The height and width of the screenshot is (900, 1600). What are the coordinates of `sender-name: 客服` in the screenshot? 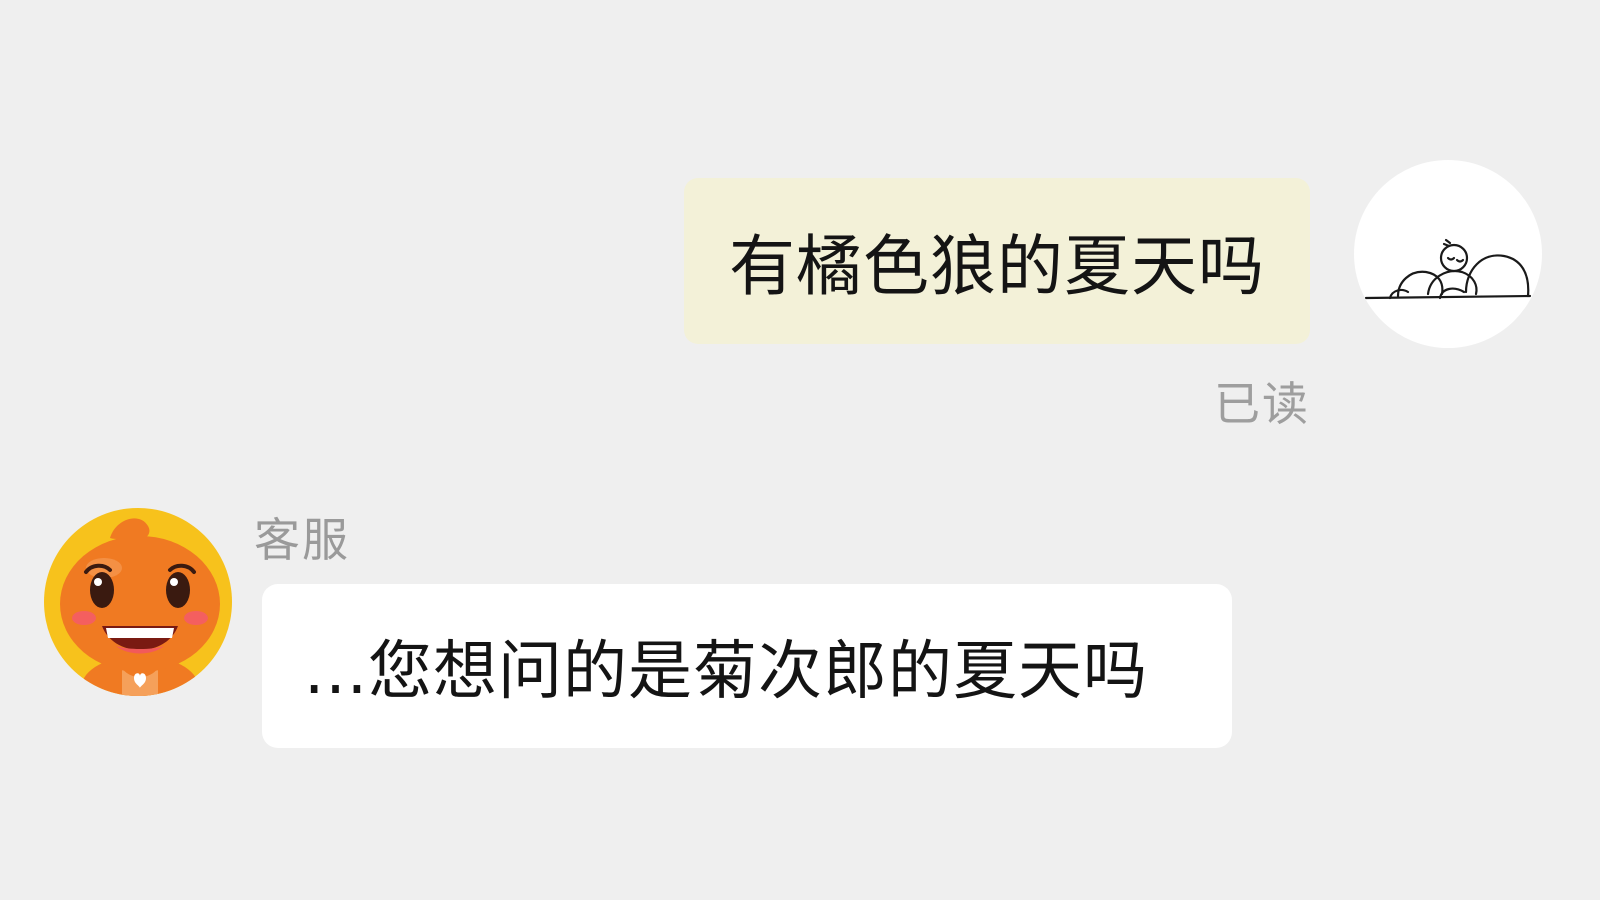 It's located at (302, 540).